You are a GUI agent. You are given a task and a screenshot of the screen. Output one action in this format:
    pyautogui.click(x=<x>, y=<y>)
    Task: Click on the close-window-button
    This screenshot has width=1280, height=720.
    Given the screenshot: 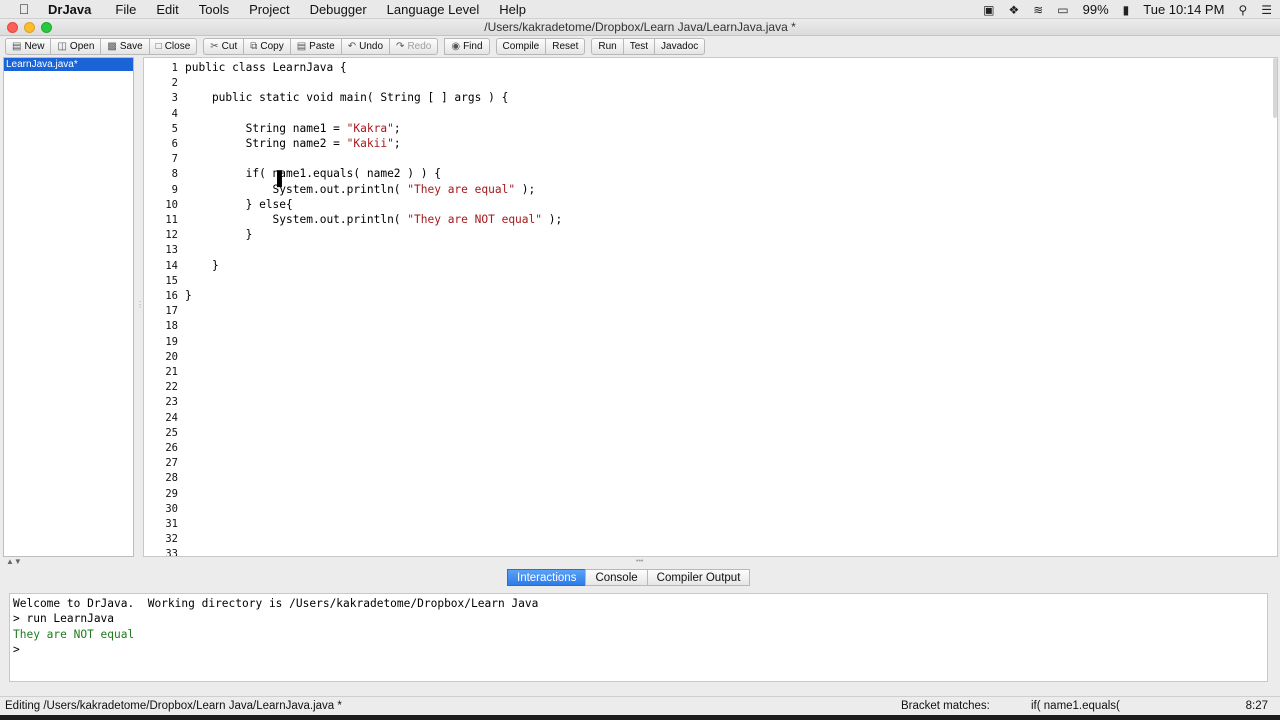 What is the action you would take?
    pyautogui.click(x=12, y=27)
    